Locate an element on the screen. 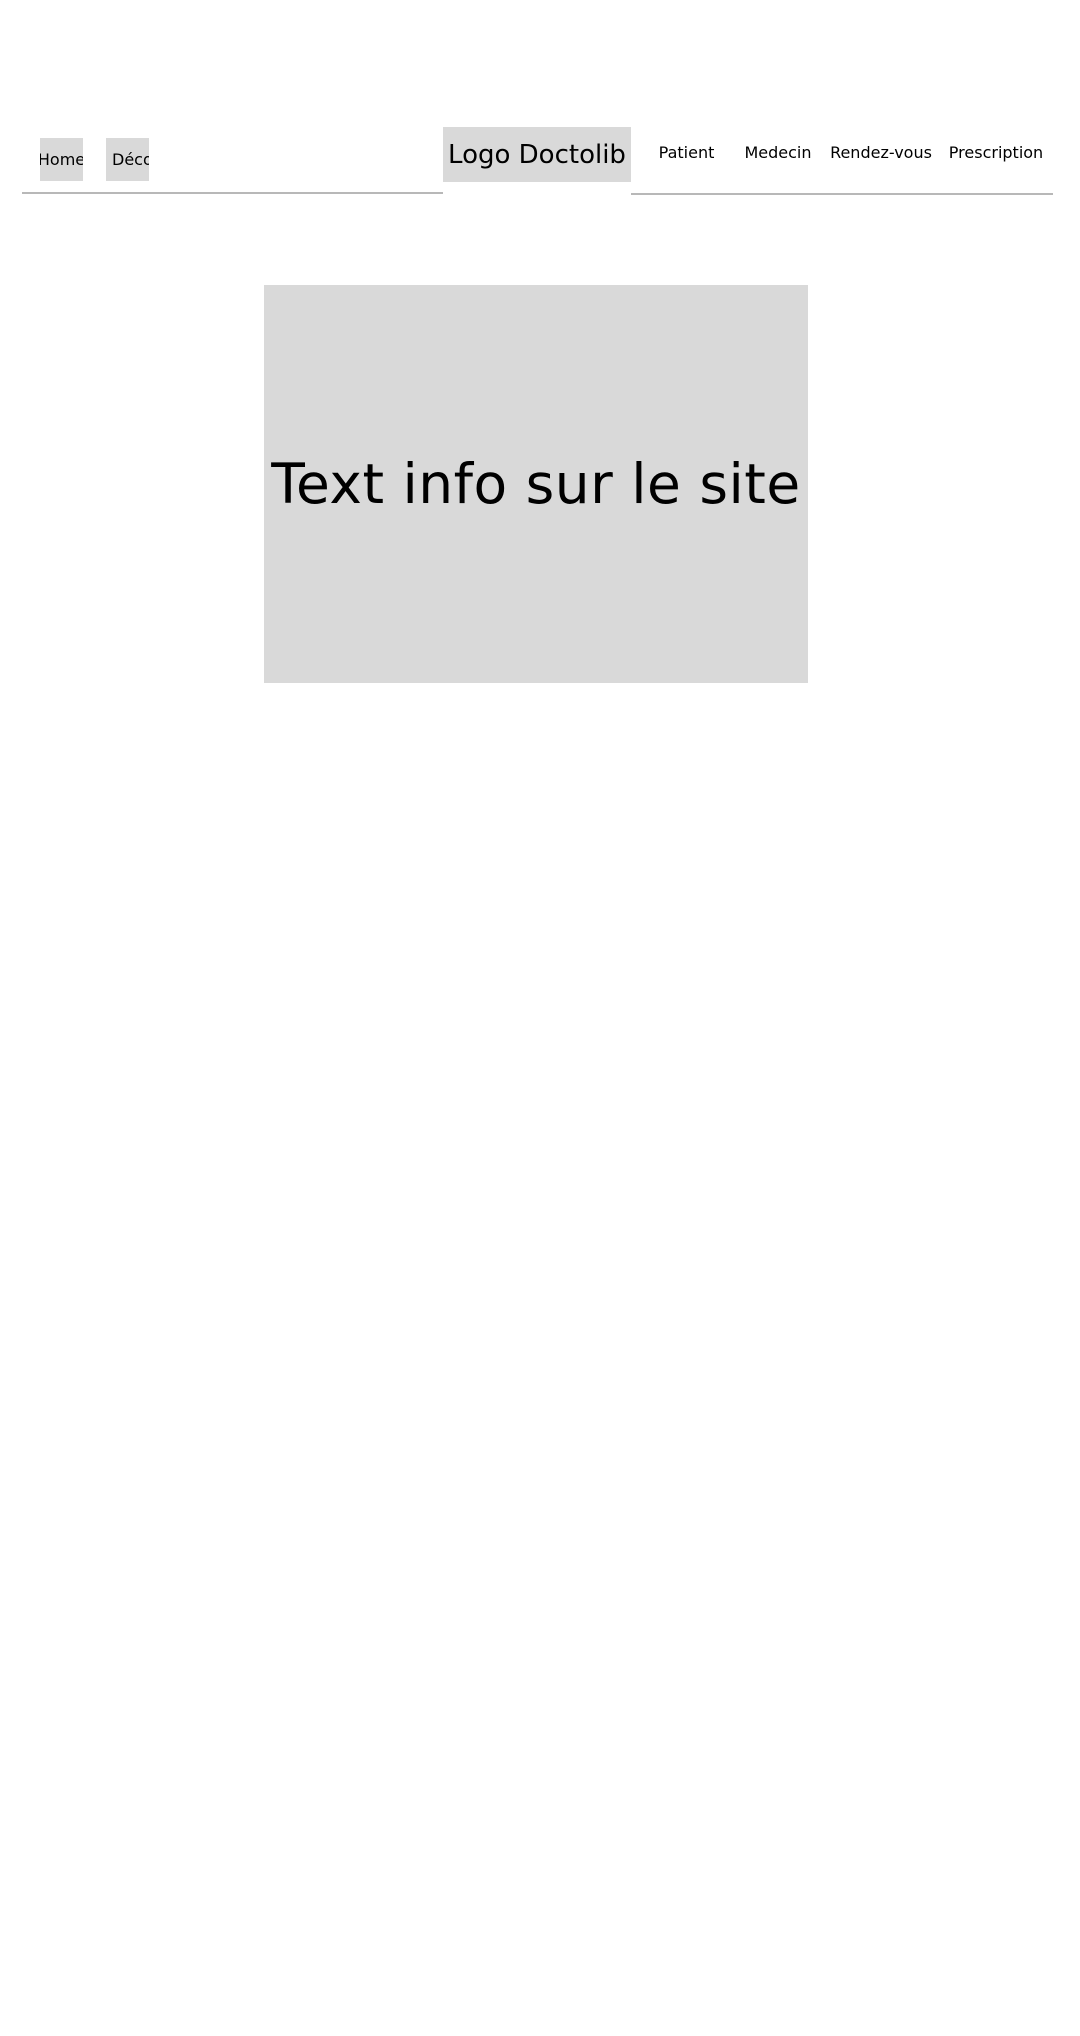 This screenshot has height=2036, width=1080. header-divider-right is located at coordinates (842, 194).